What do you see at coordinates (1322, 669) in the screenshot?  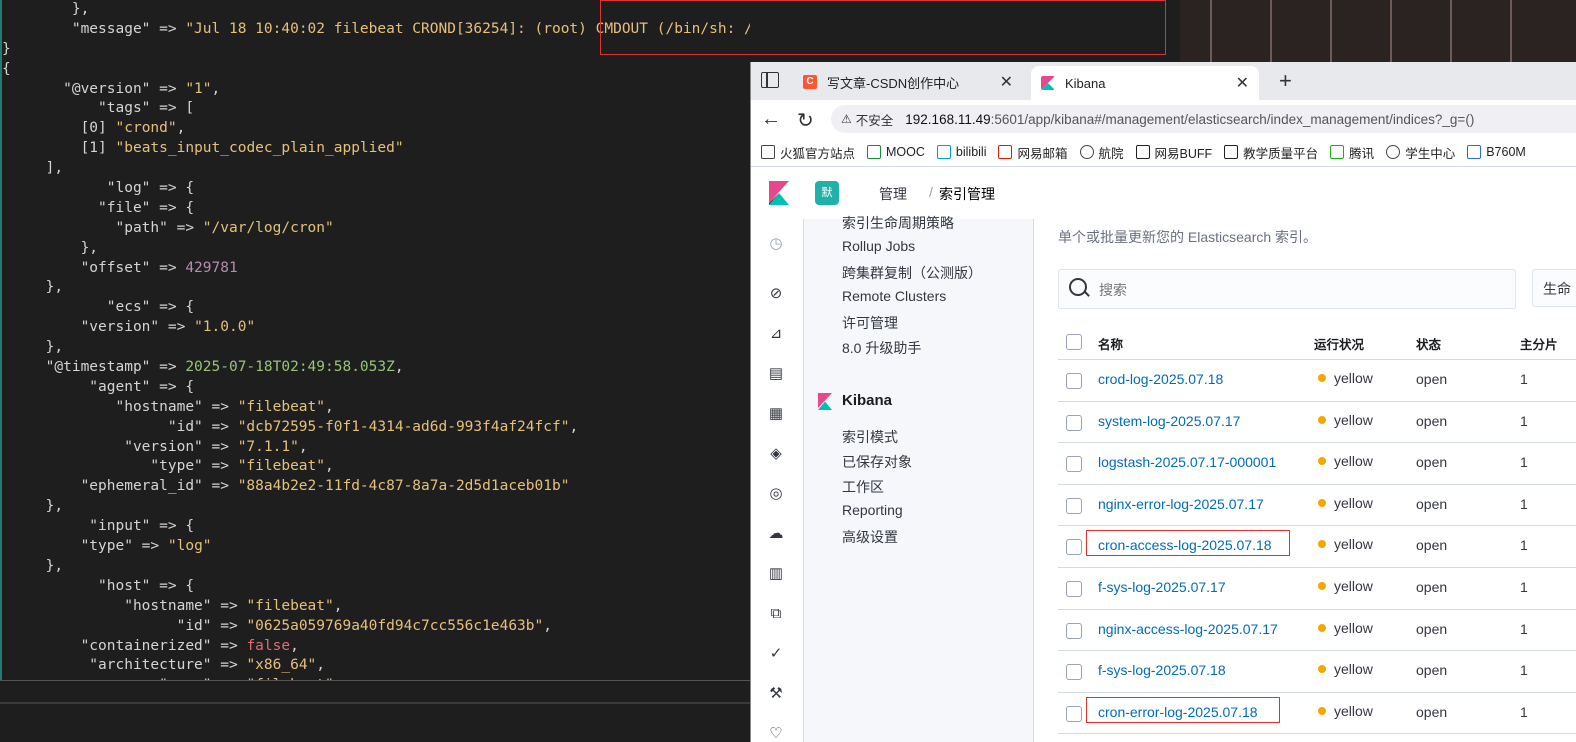 I see `health-dot-icon` at bounding box center [1322, 669].